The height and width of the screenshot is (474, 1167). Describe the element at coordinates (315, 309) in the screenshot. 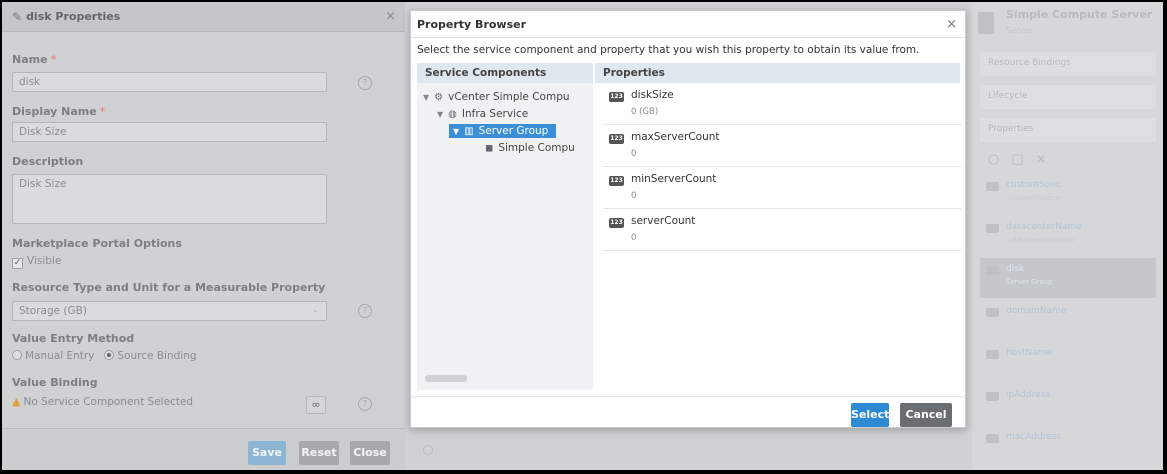

I see `chevron-down-icon: ⌄` at that location.